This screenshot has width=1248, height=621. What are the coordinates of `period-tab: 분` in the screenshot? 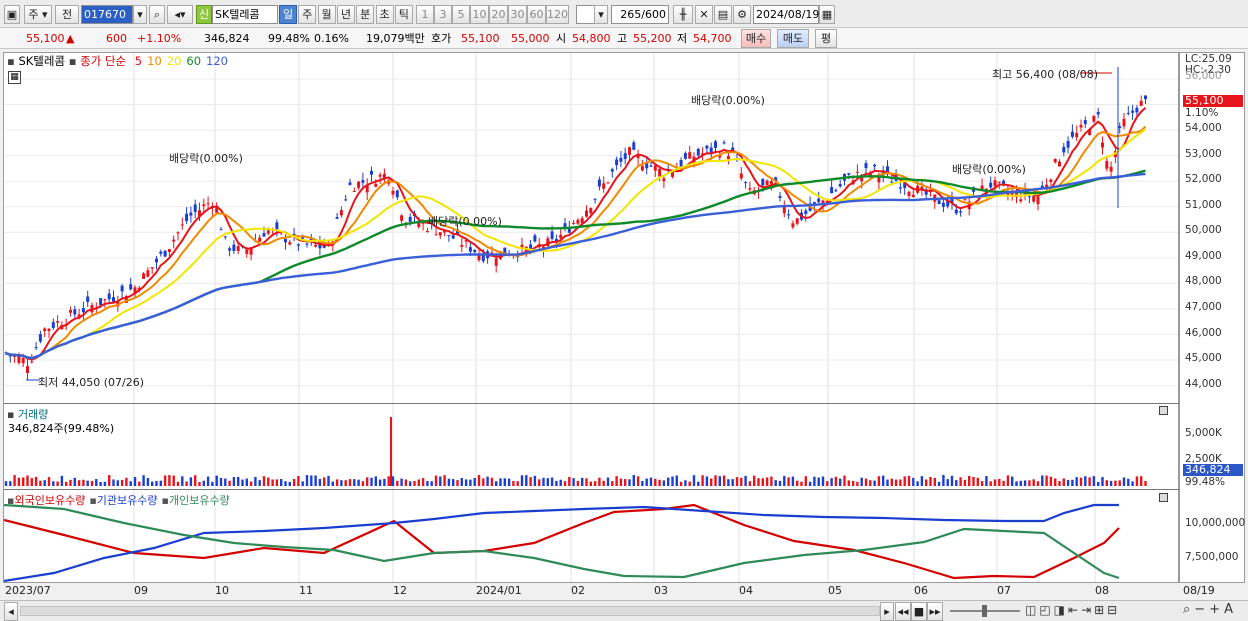 It's located at (365, 14).